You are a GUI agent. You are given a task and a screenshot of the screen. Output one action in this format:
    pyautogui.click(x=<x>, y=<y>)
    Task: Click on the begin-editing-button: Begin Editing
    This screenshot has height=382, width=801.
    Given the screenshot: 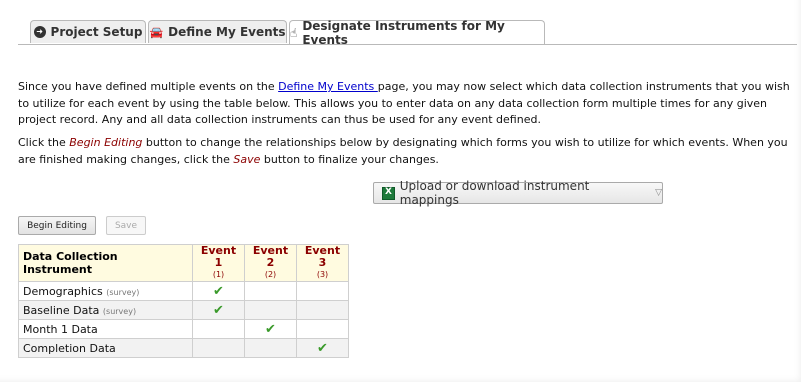 What is the action you would take?
    pyautogui.click(x=57, y=225)
    